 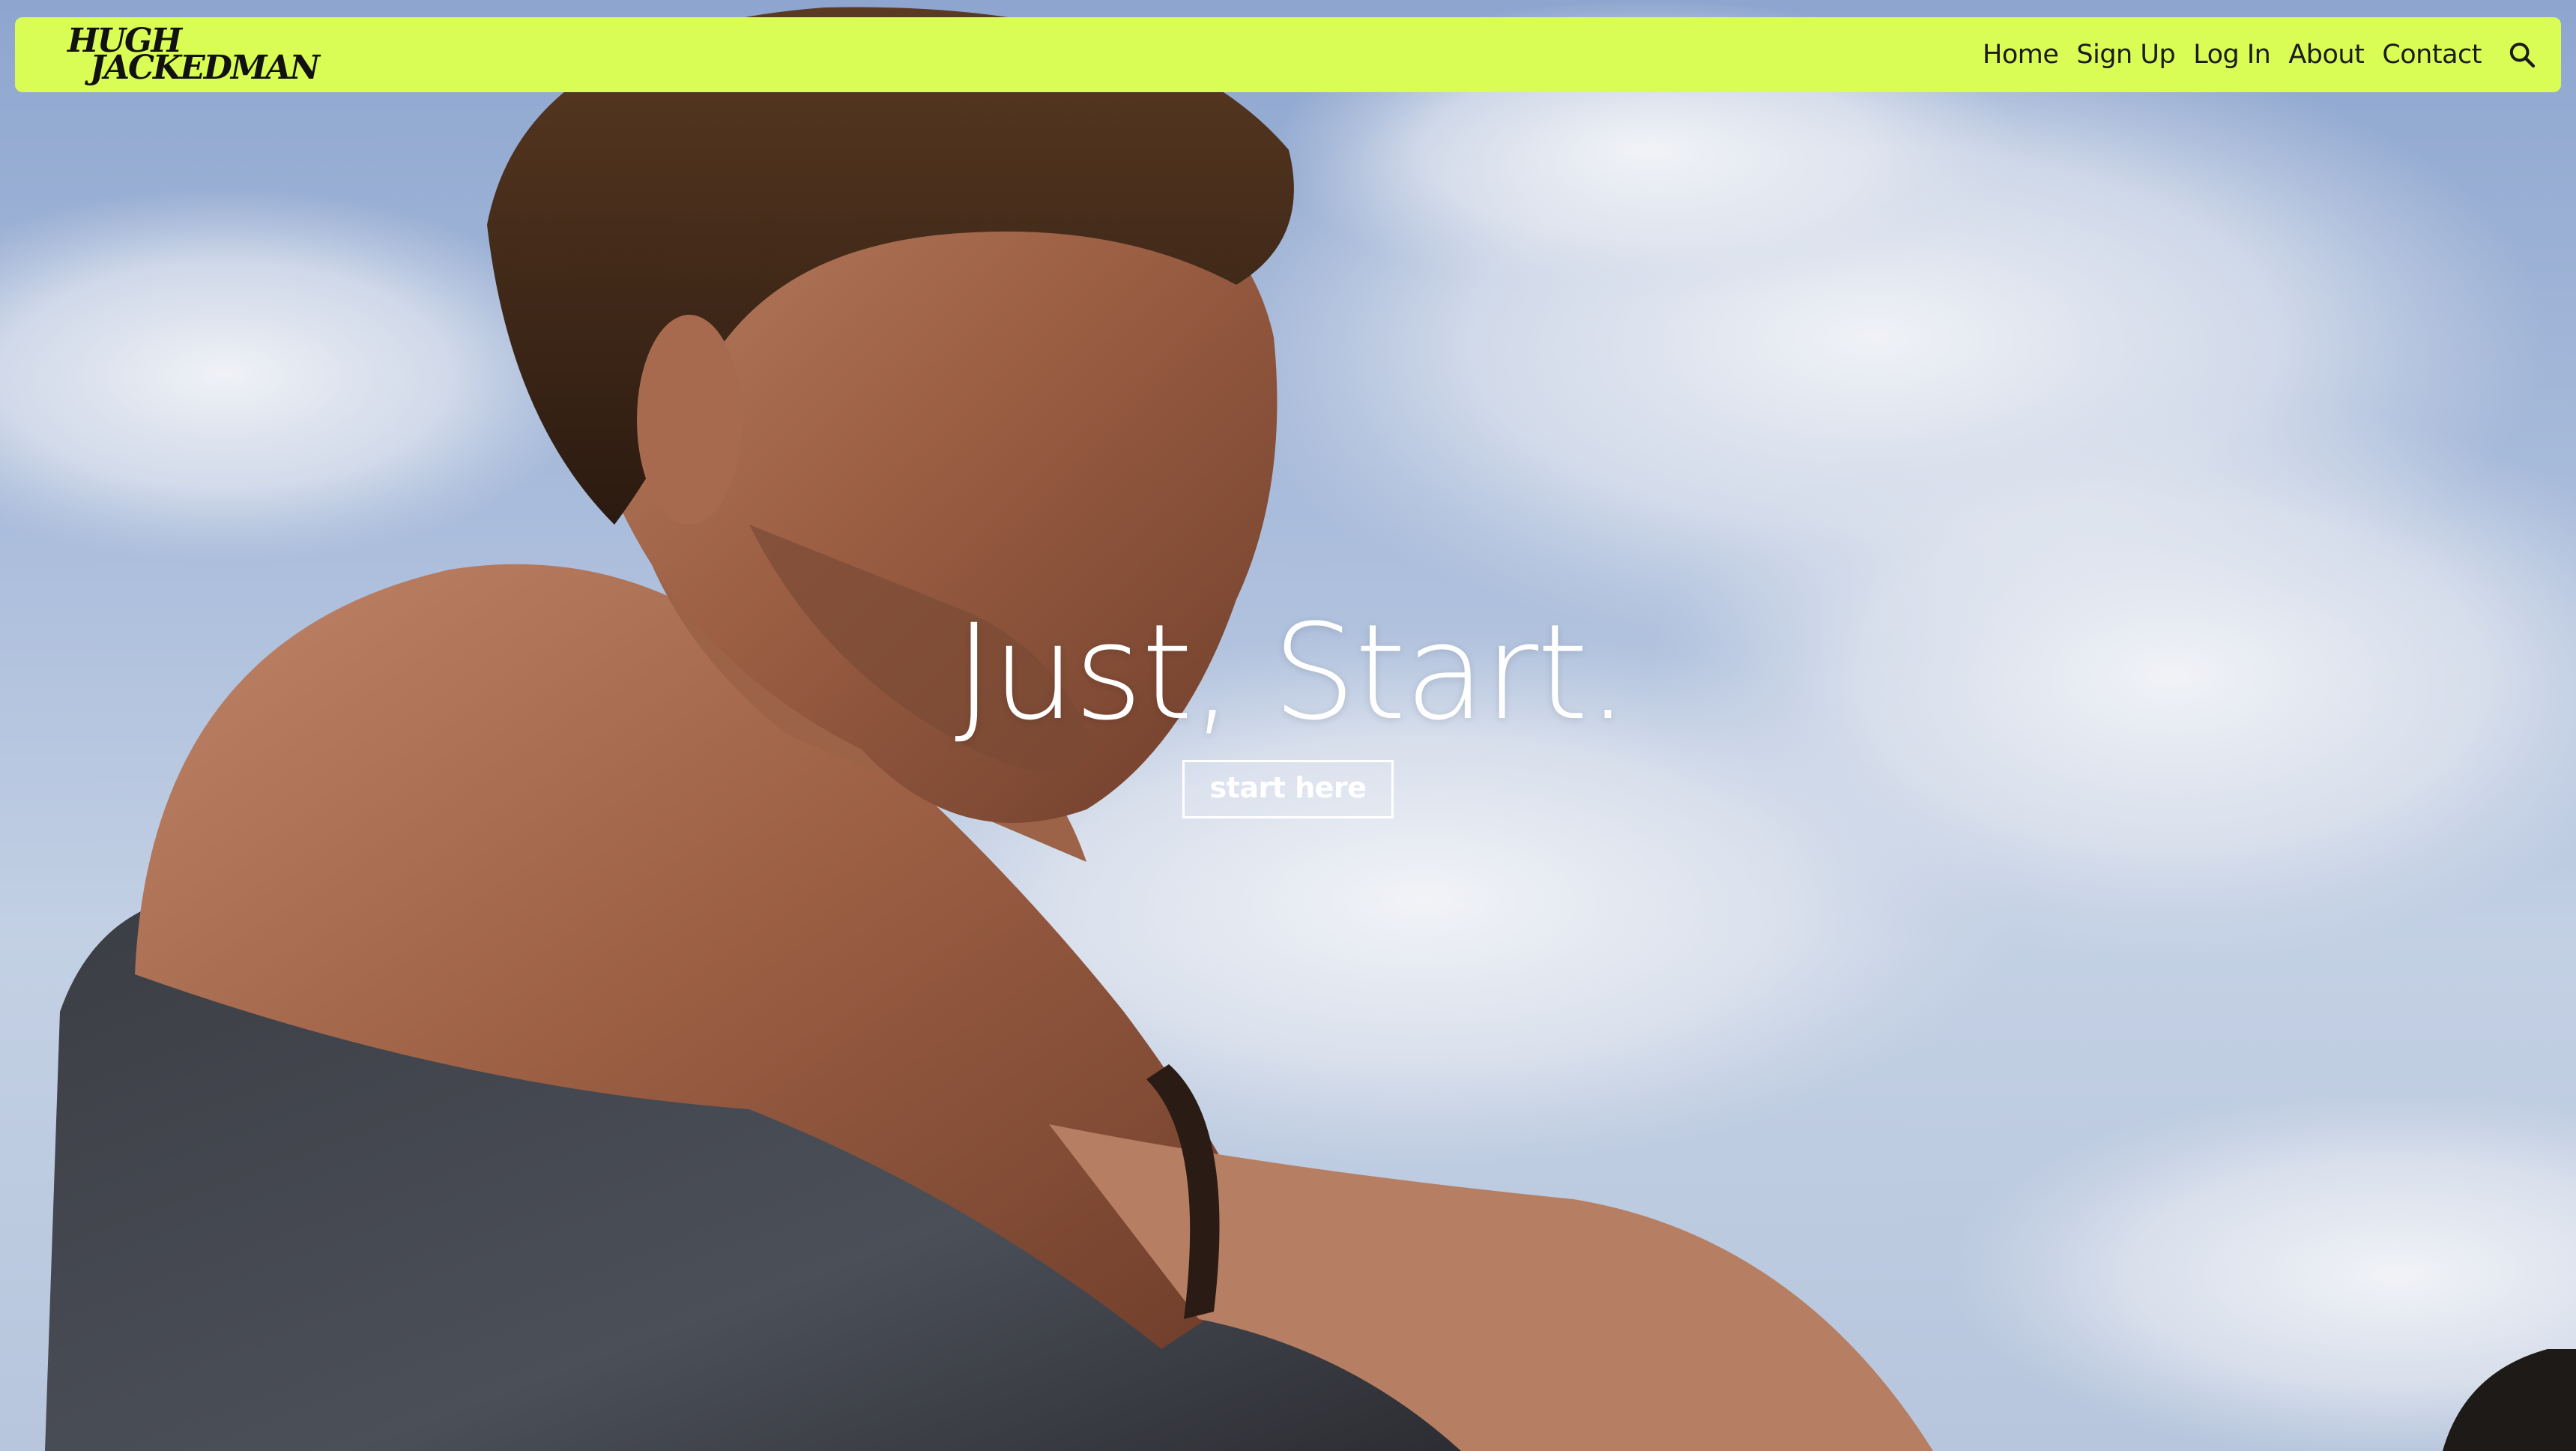 I want to click on nav-link-sign-up: Sign Up, so click(x=2125, y=55).